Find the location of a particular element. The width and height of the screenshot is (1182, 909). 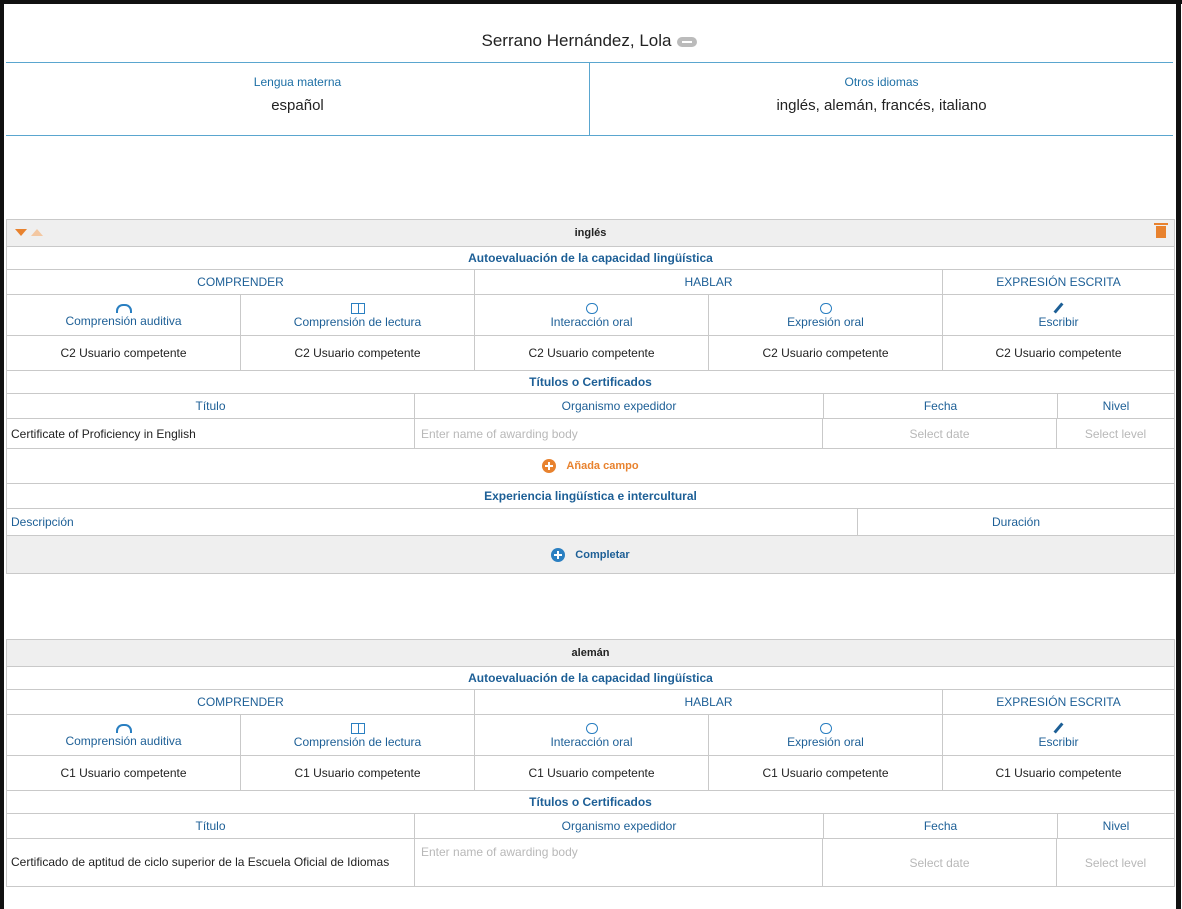

language-title-bar: alemán is located at coordinates (590, 653).